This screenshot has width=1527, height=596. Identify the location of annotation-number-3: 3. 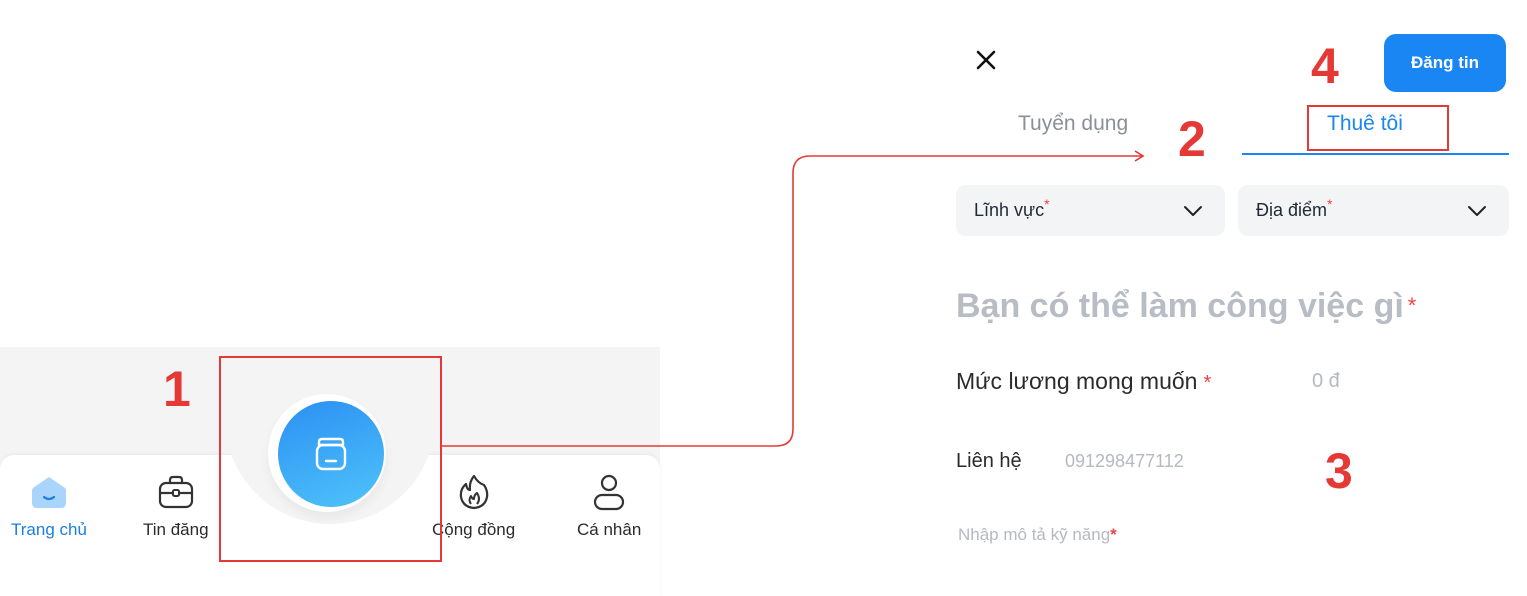
(1339, 471).